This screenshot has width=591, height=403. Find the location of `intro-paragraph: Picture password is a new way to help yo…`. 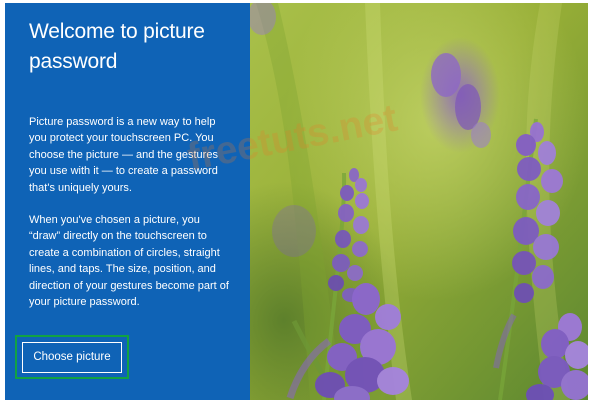

intro-paragraph: Picture password is a new way to help yo… is located at coordinates (123, 155).